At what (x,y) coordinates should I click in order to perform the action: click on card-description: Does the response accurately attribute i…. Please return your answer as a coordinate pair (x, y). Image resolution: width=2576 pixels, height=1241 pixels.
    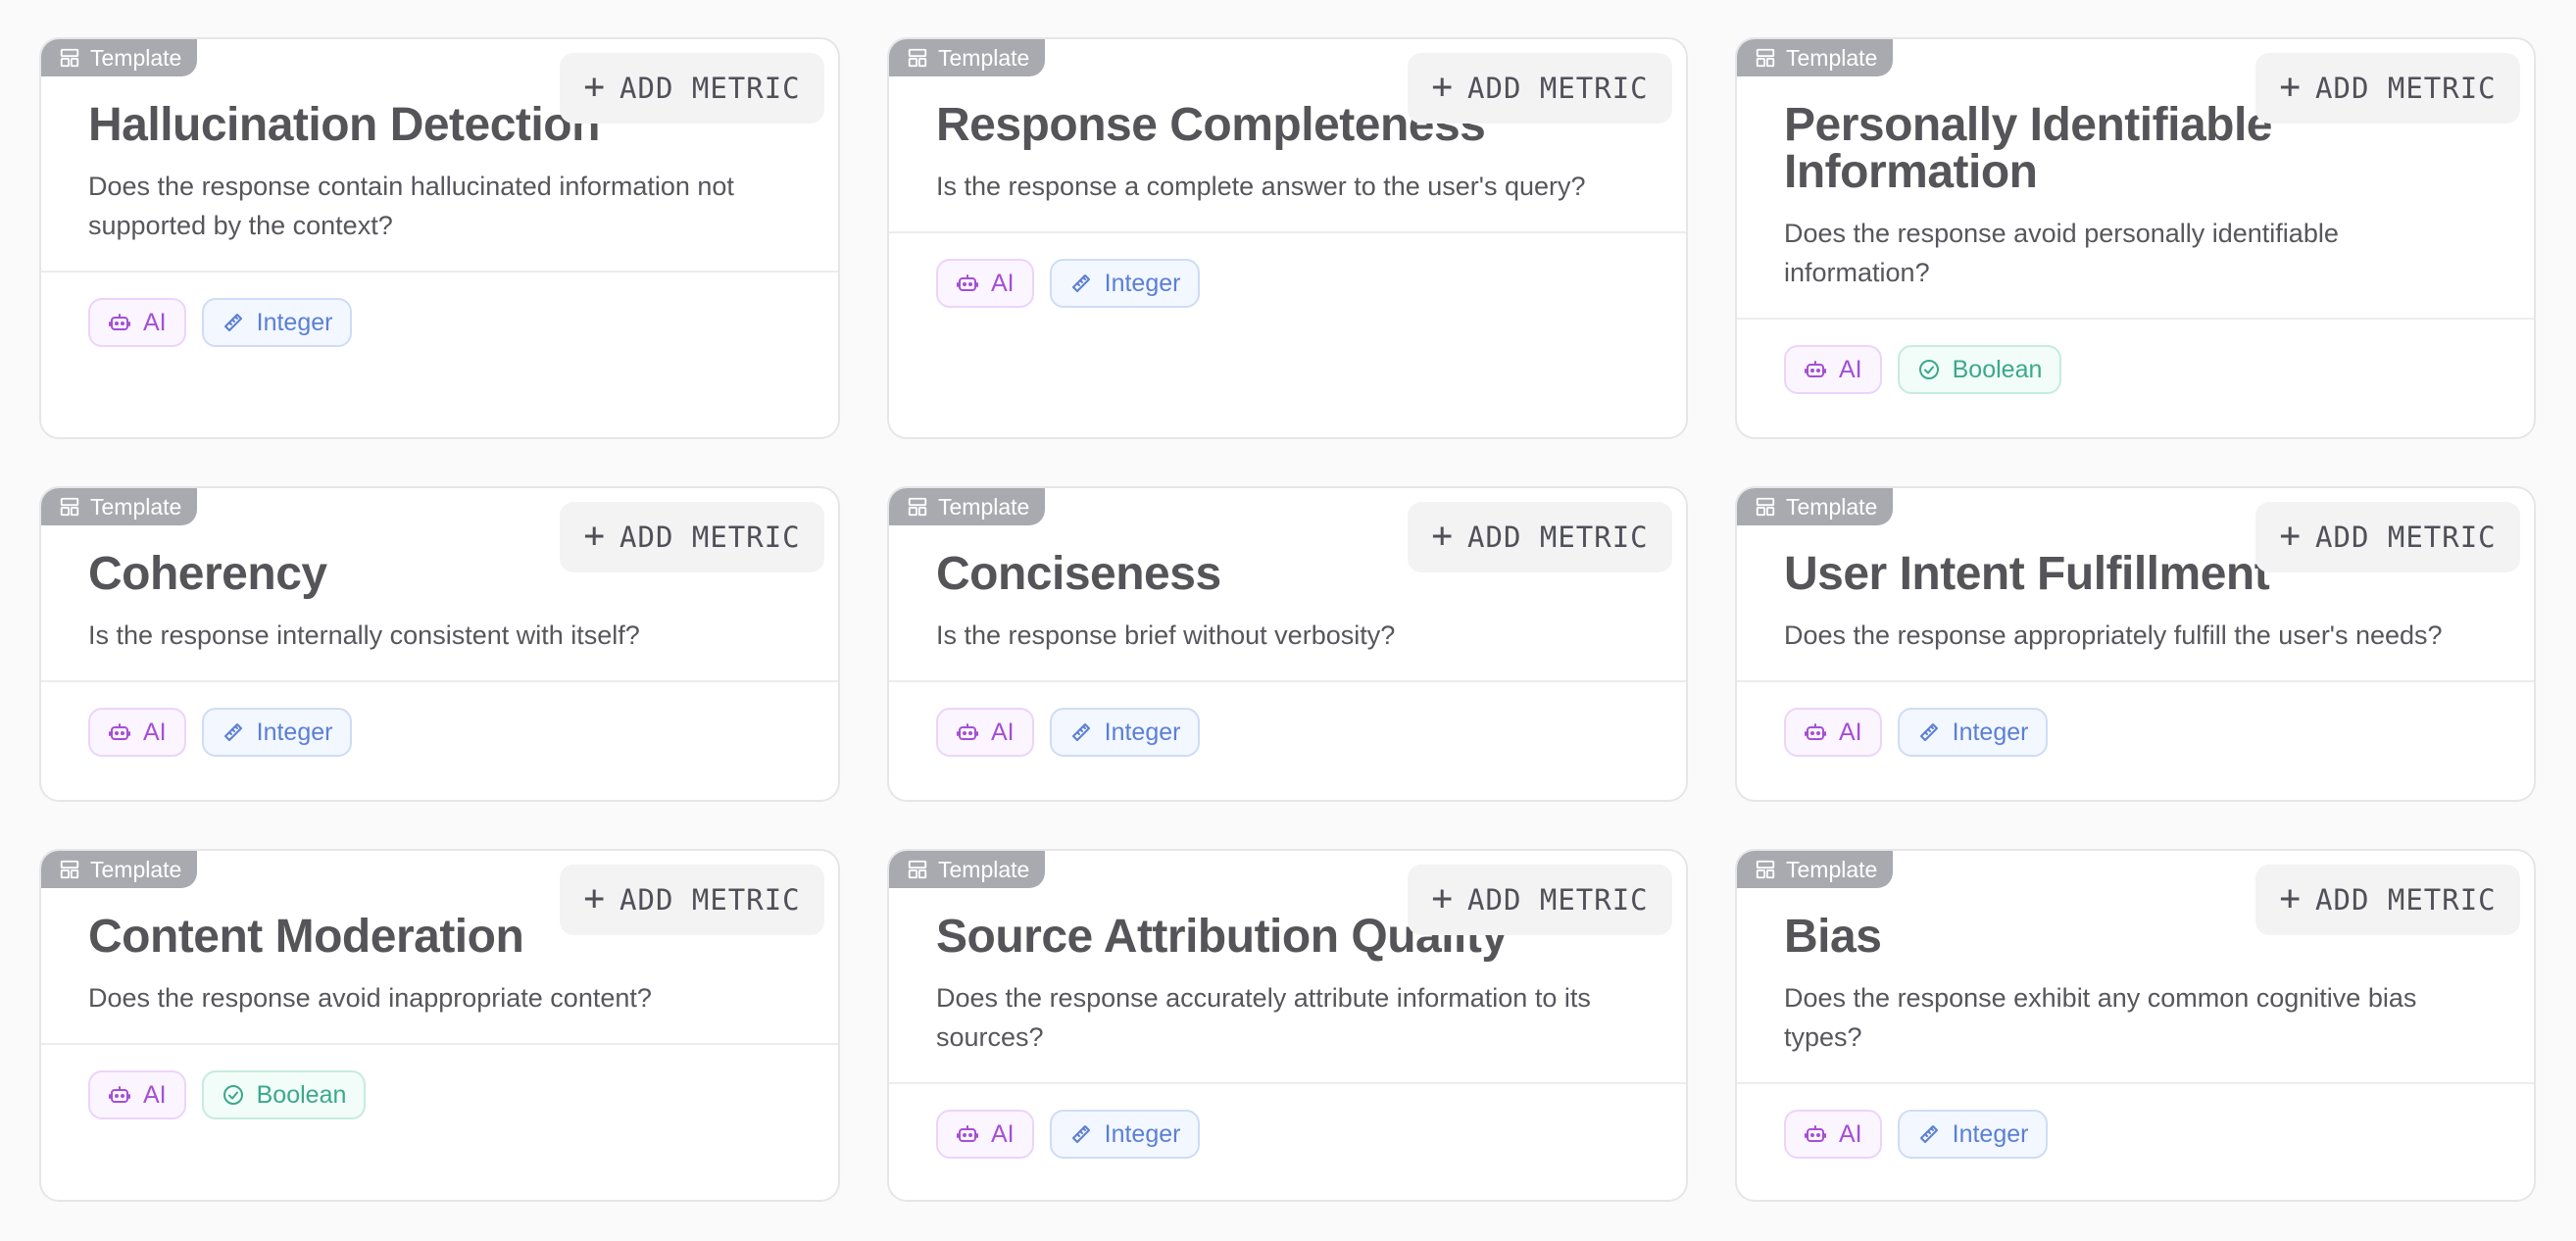
    Looking at the image, I should click on (1263, 1017).